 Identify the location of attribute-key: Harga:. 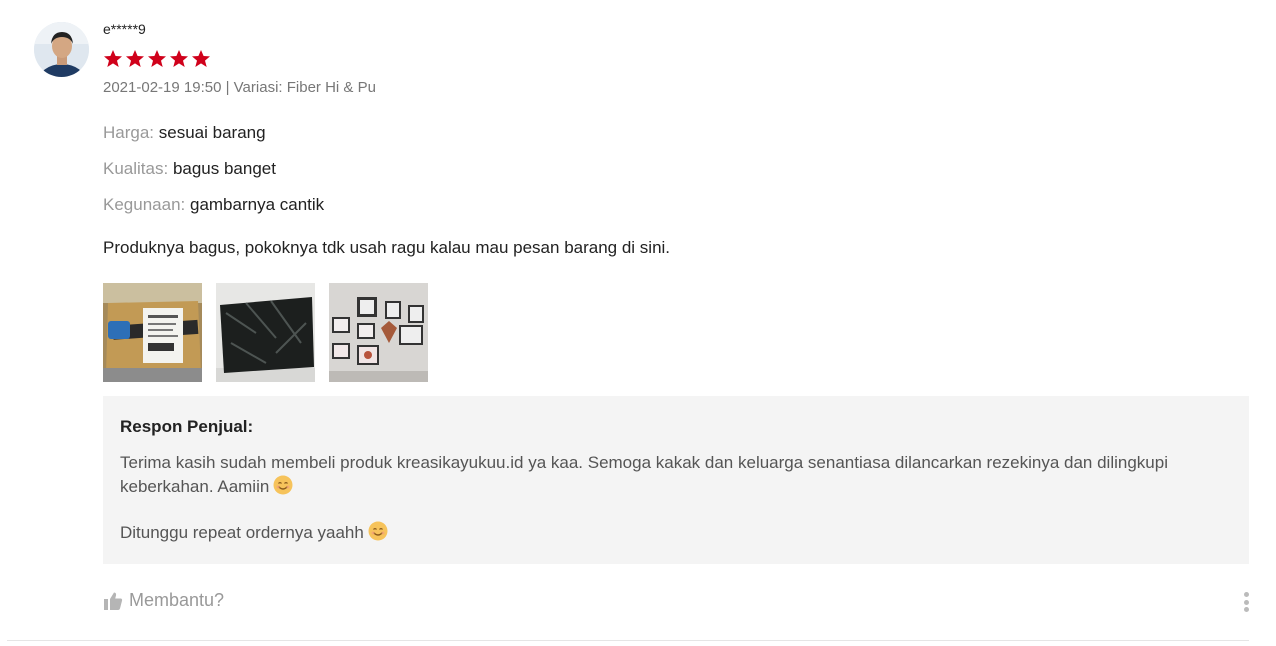
(129, 132).